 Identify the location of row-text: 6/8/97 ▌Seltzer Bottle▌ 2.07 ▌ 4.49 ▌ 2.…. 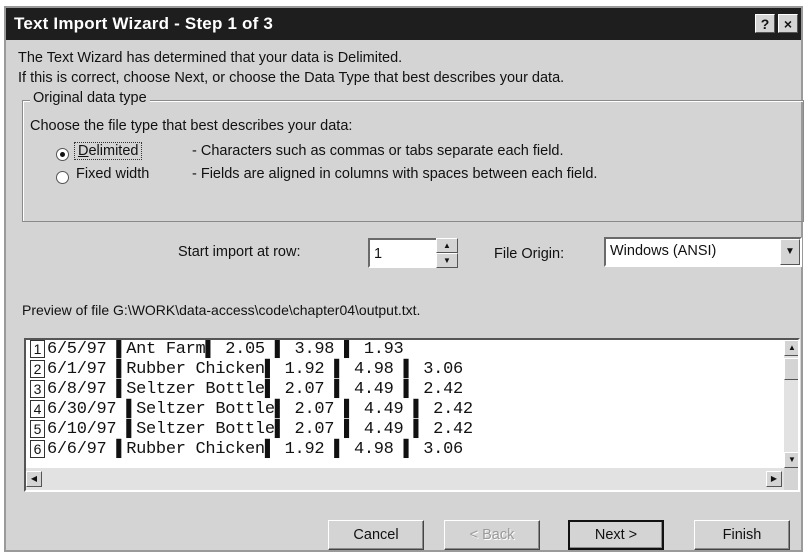
(255, 389).